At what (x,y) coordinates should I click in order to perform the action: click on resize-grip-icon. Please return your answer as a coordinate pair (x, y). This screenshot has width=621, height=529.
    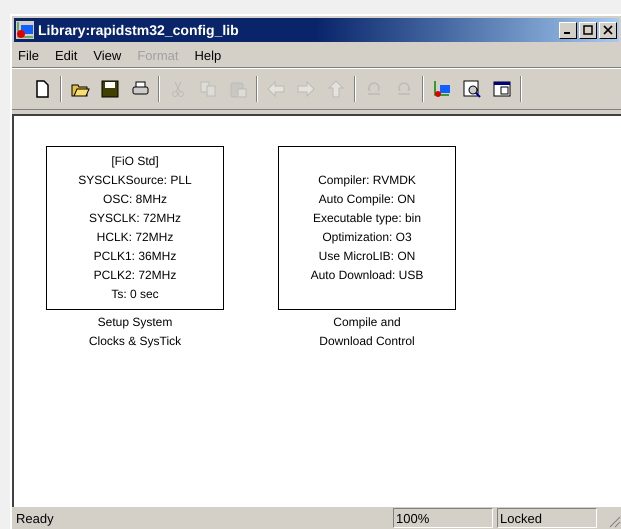
    Looking at the image, I should click on (614, 521).